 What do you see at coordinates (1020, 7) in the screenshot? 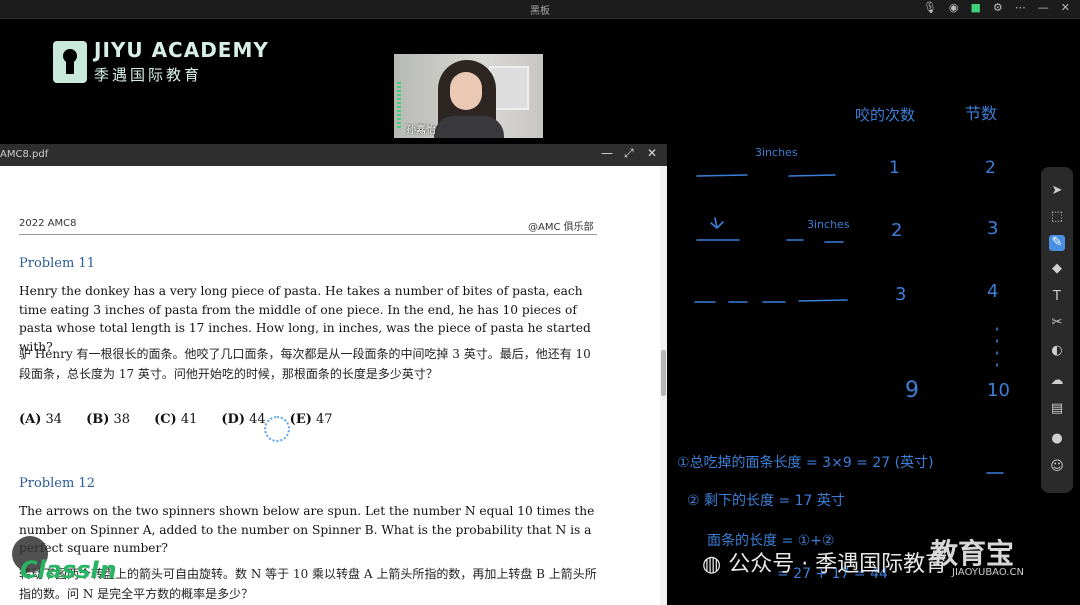
I see `more-icon: ⋯` at bounding box center [1020, 7].